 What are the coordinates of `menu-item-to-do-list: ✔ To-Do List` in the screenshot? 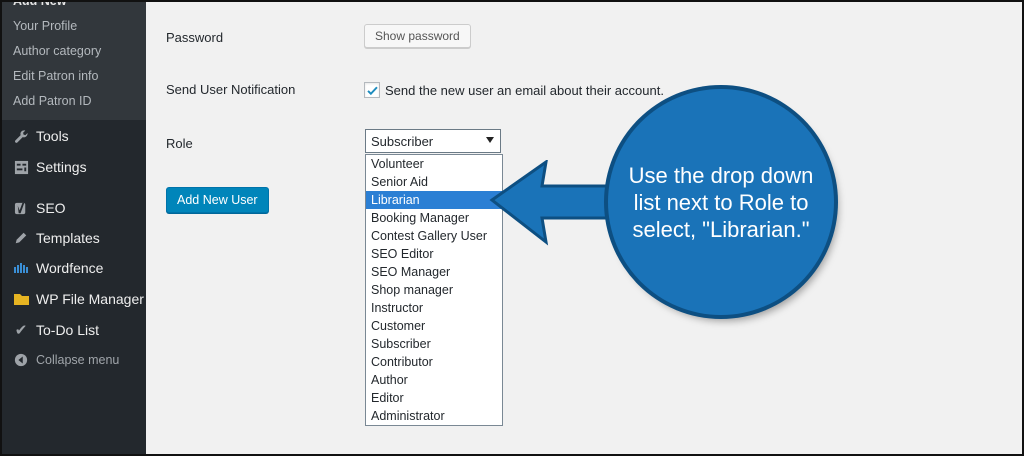 It's located at (74, 330).